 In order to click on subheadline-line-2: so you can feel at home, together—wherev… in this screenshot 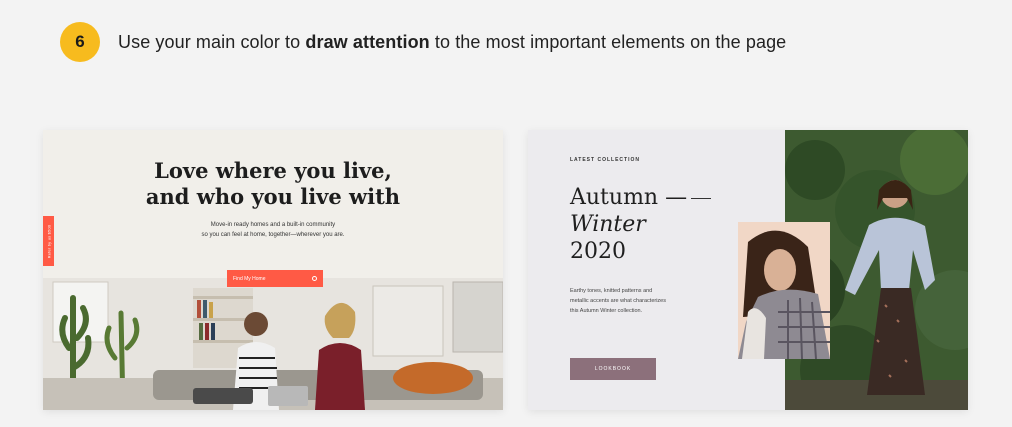, I will do `click(273, 235)`.